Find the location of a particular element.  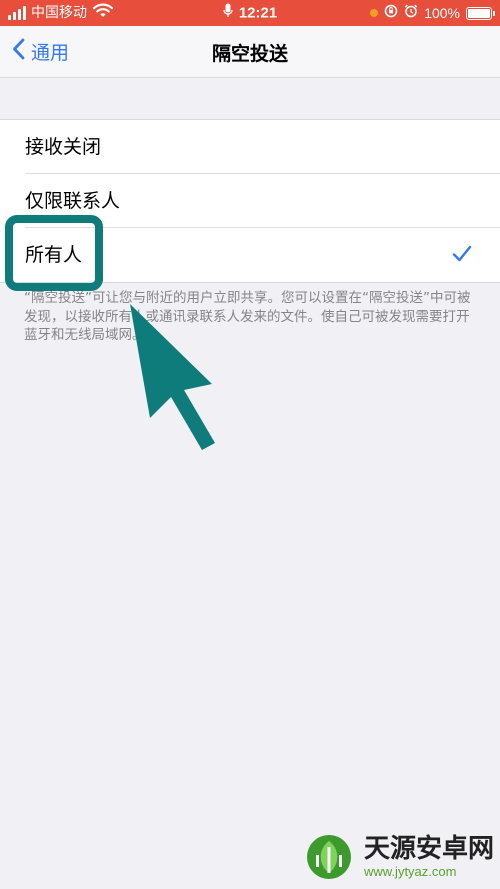

watermark-logo-icon is located at coordinates (329, 857).